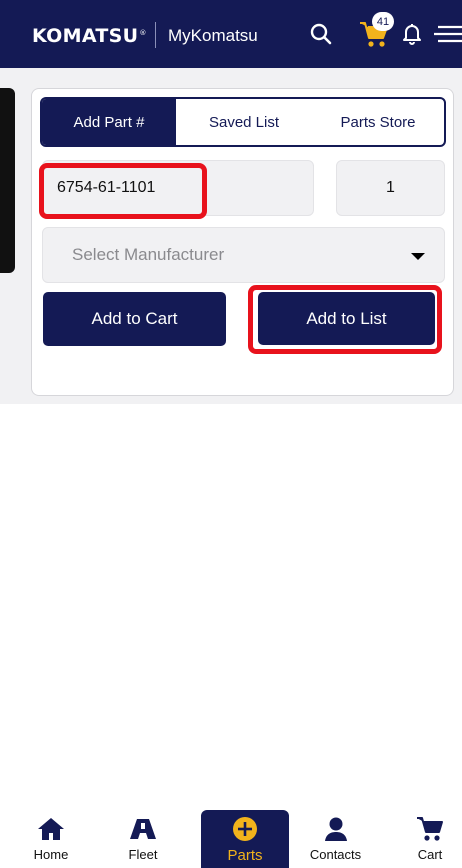 The image size is (462, 868). I want to click on tab-saved-list: Saved List, so click(244, 122).